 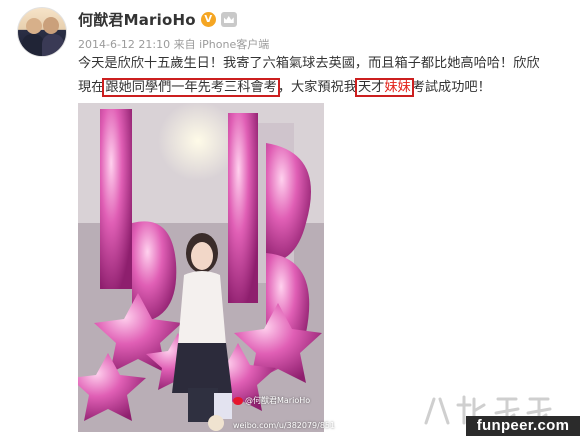 What do you see at coordinates (523, 426) in the screenshot?
I see `site-watermark-url: funpeer.com` at bounding box center [523, 426].